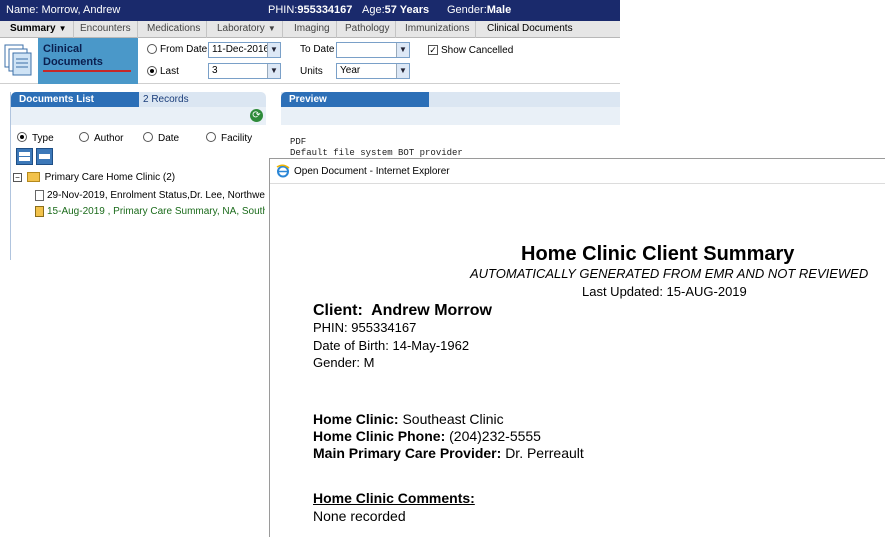 The width and height of the screenshot is (885, 537). What do you see at coordinates (344, 362) in the screenshot?
I see `client-gender: Gender: M` at bounding box center [344, 362].